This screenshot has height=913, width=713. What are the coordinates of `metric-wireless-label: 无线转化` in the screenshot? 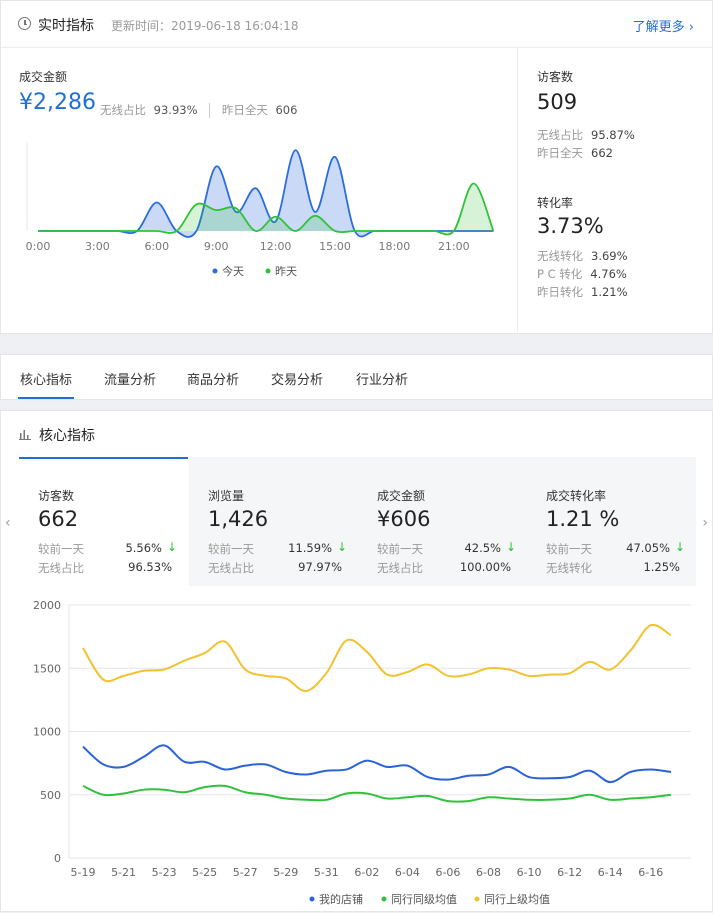 It's located at (569, 568).